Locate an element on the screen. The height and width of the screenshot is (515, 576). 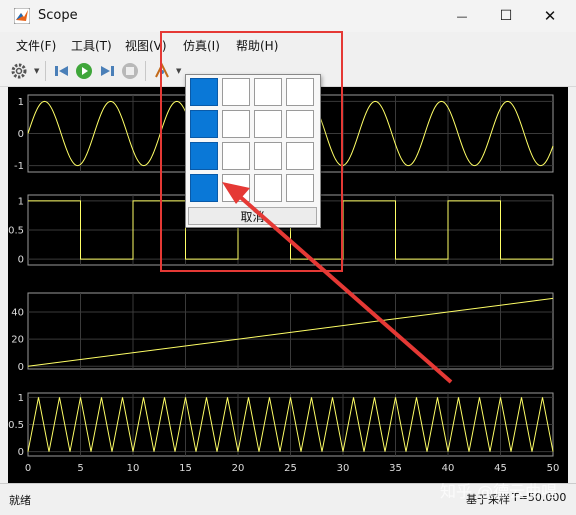
step-forward-icon is located at coordinates (107, 71).